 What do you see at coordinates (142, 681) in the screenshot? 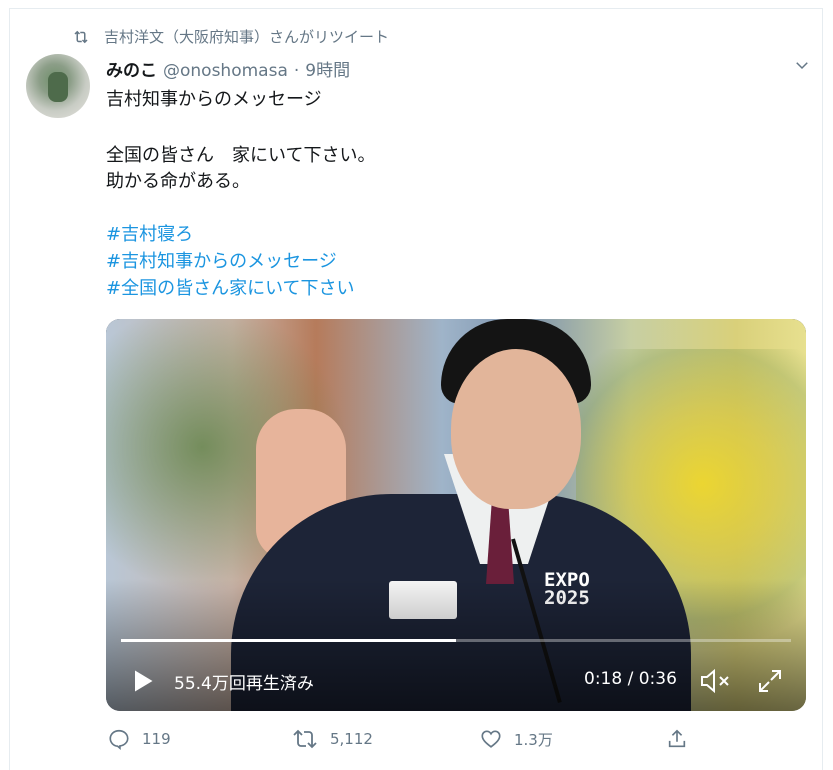
I see `play-icon` at bounding box center [142, 681].